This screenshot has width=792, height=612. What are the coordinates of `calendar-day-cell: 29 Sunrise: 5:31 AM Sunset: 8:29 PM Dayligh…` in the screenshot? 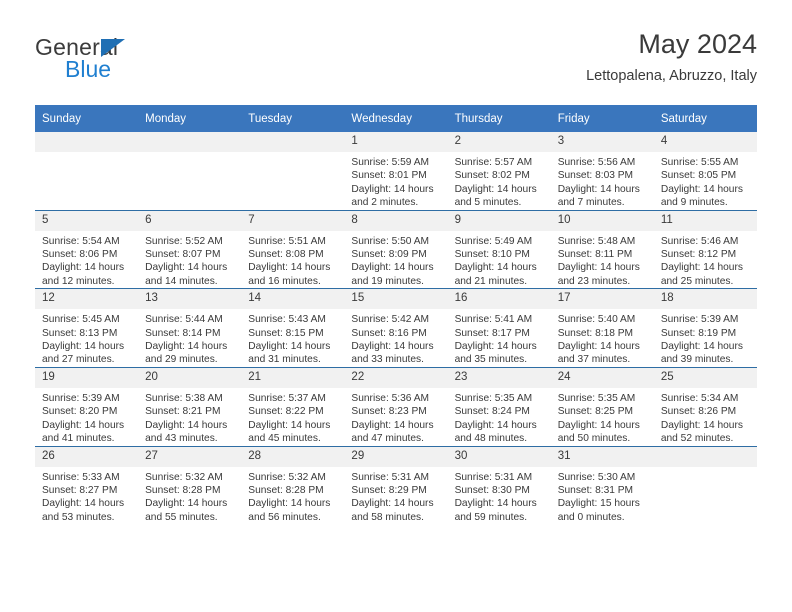 It's located at (396, 485).